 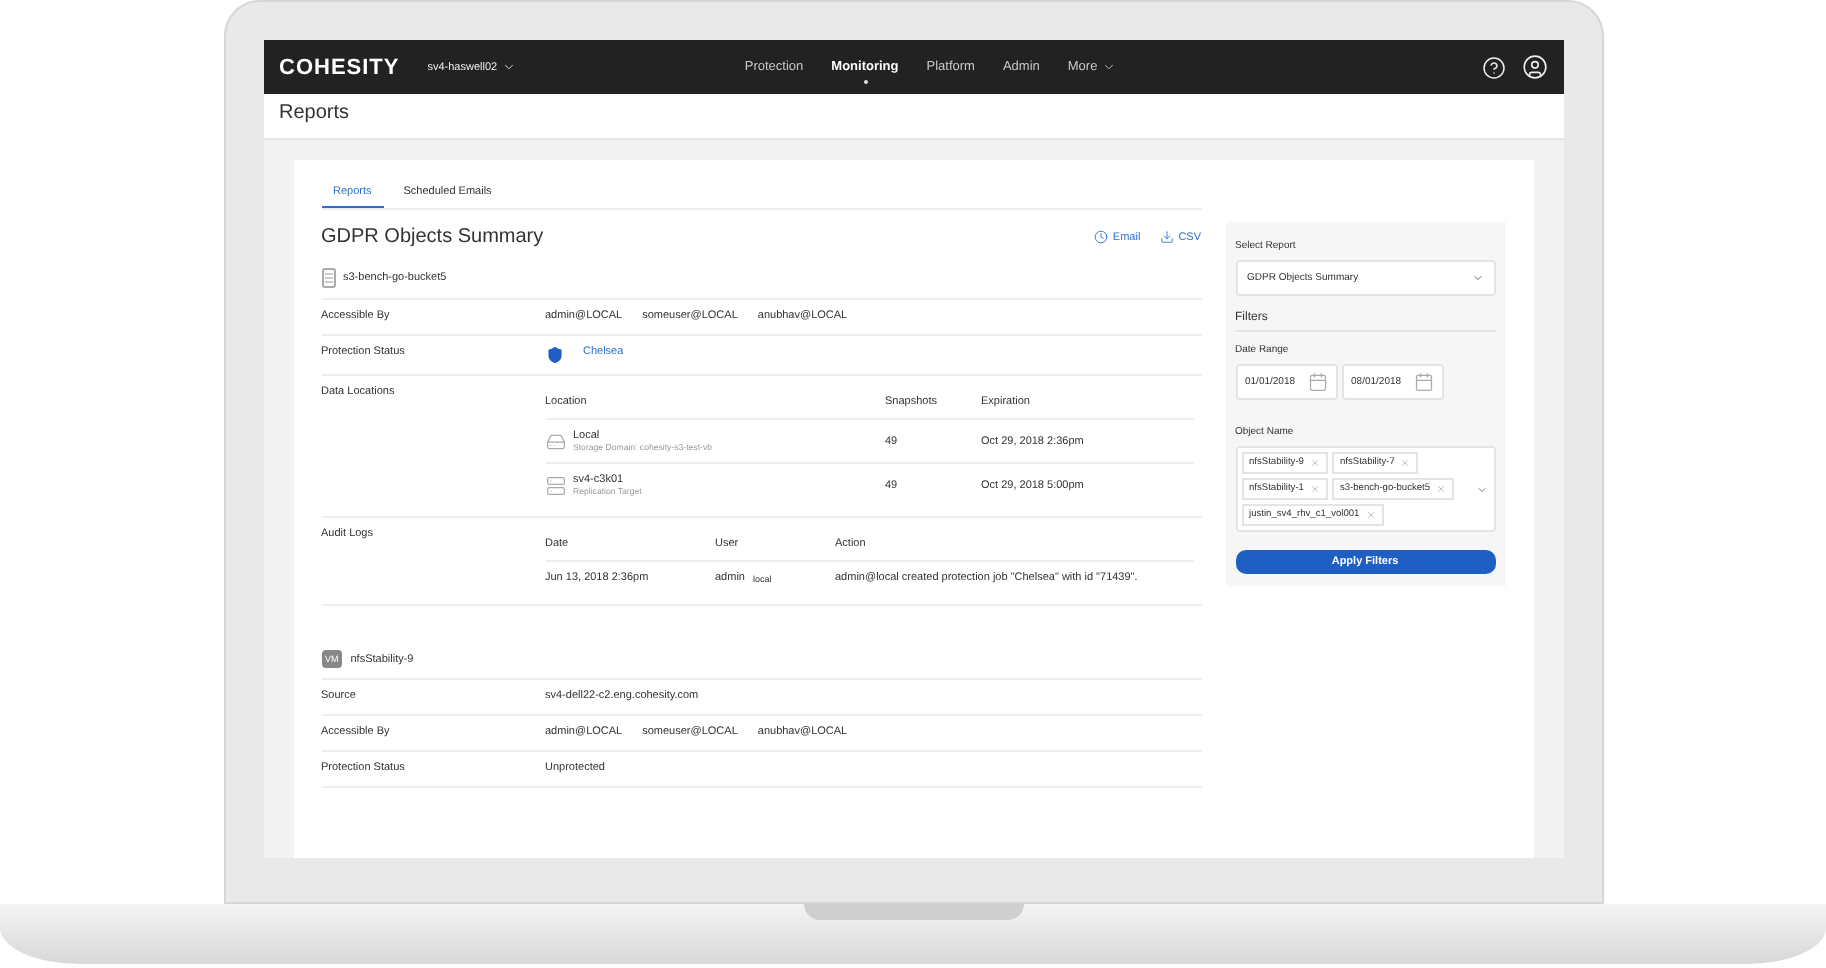 I want to click on download-icon, so click(x=1167, y=237).